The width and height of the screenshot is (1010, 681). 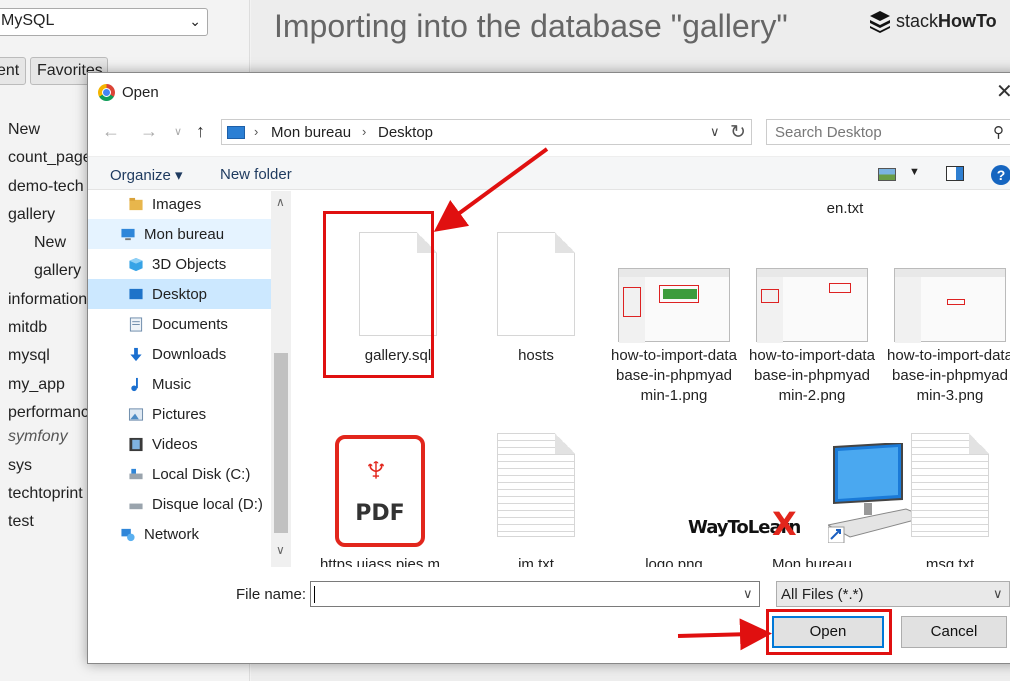 I want to click on cube-icon, so click(x=136, y=264).